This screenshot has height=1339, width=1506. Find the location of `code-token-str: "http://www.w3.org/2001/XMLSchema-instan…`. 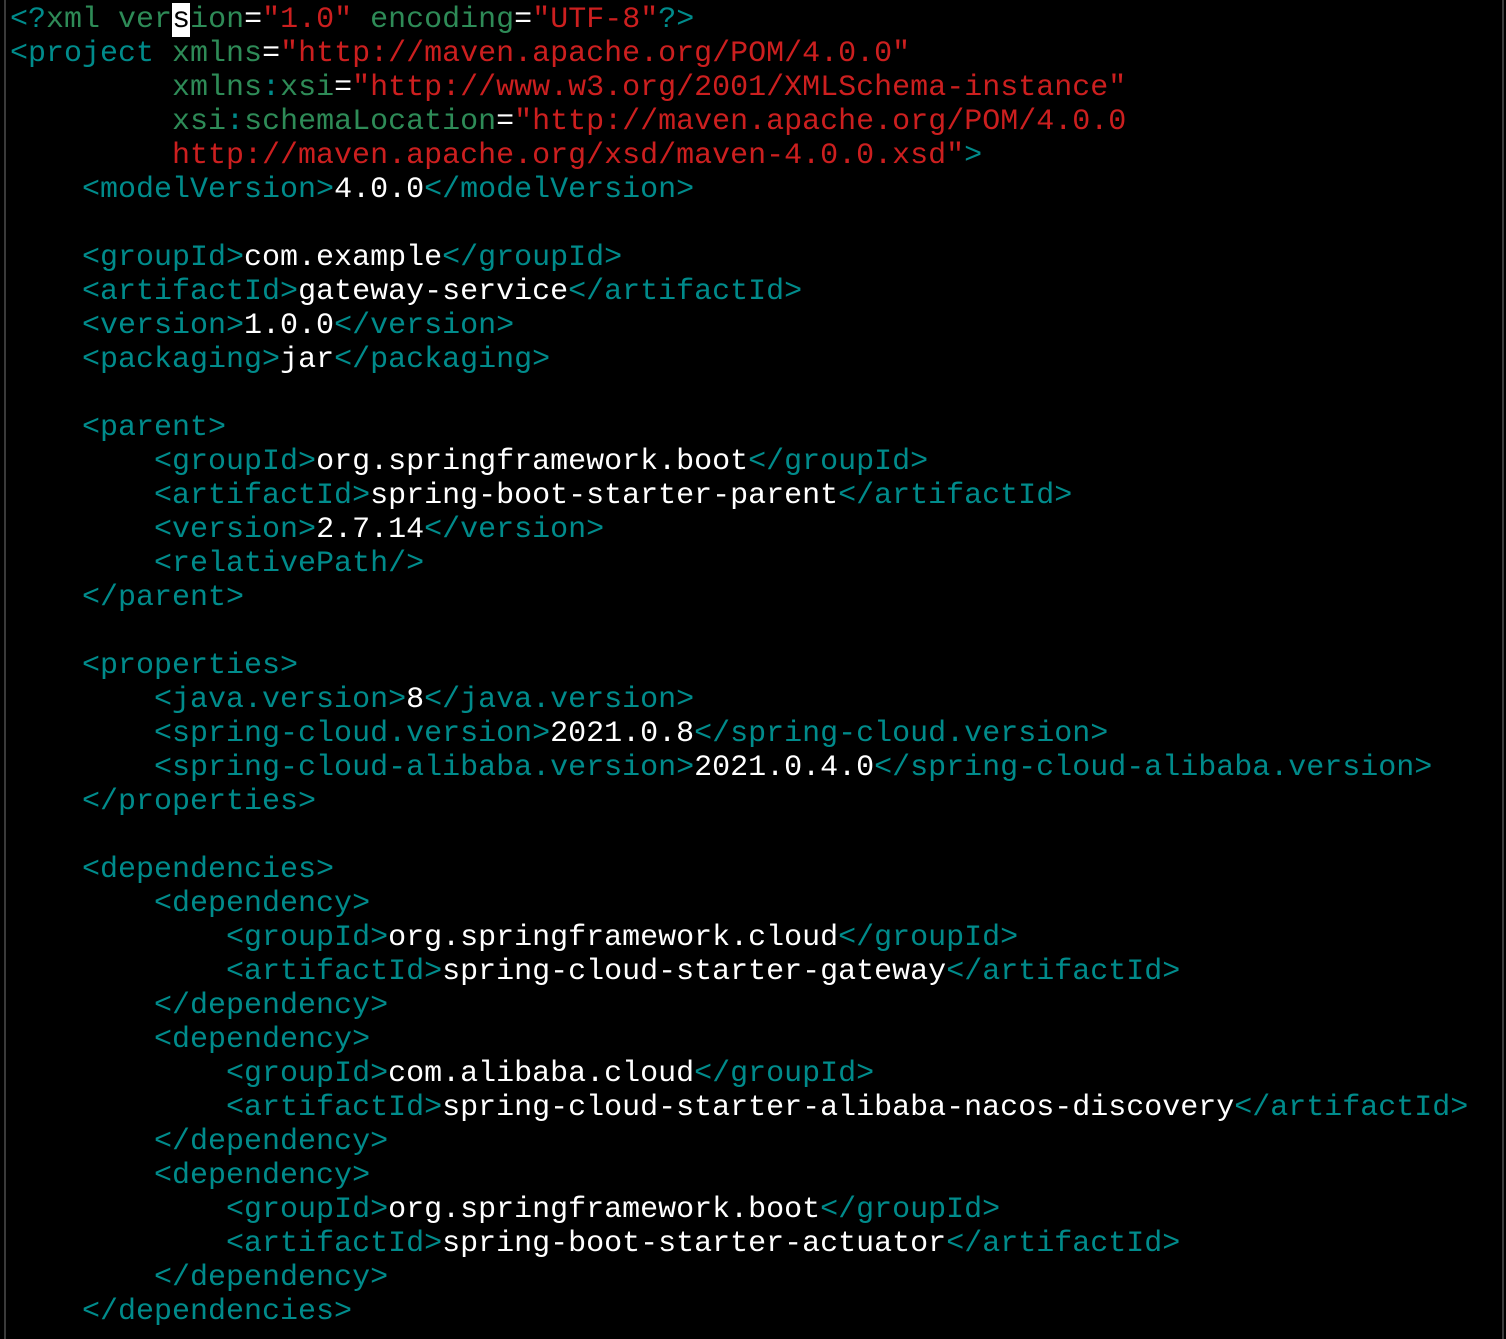

code-token-str: "http://www.w3.org/2001/XMLSchema-instan… is located at coordinates (739, 88).